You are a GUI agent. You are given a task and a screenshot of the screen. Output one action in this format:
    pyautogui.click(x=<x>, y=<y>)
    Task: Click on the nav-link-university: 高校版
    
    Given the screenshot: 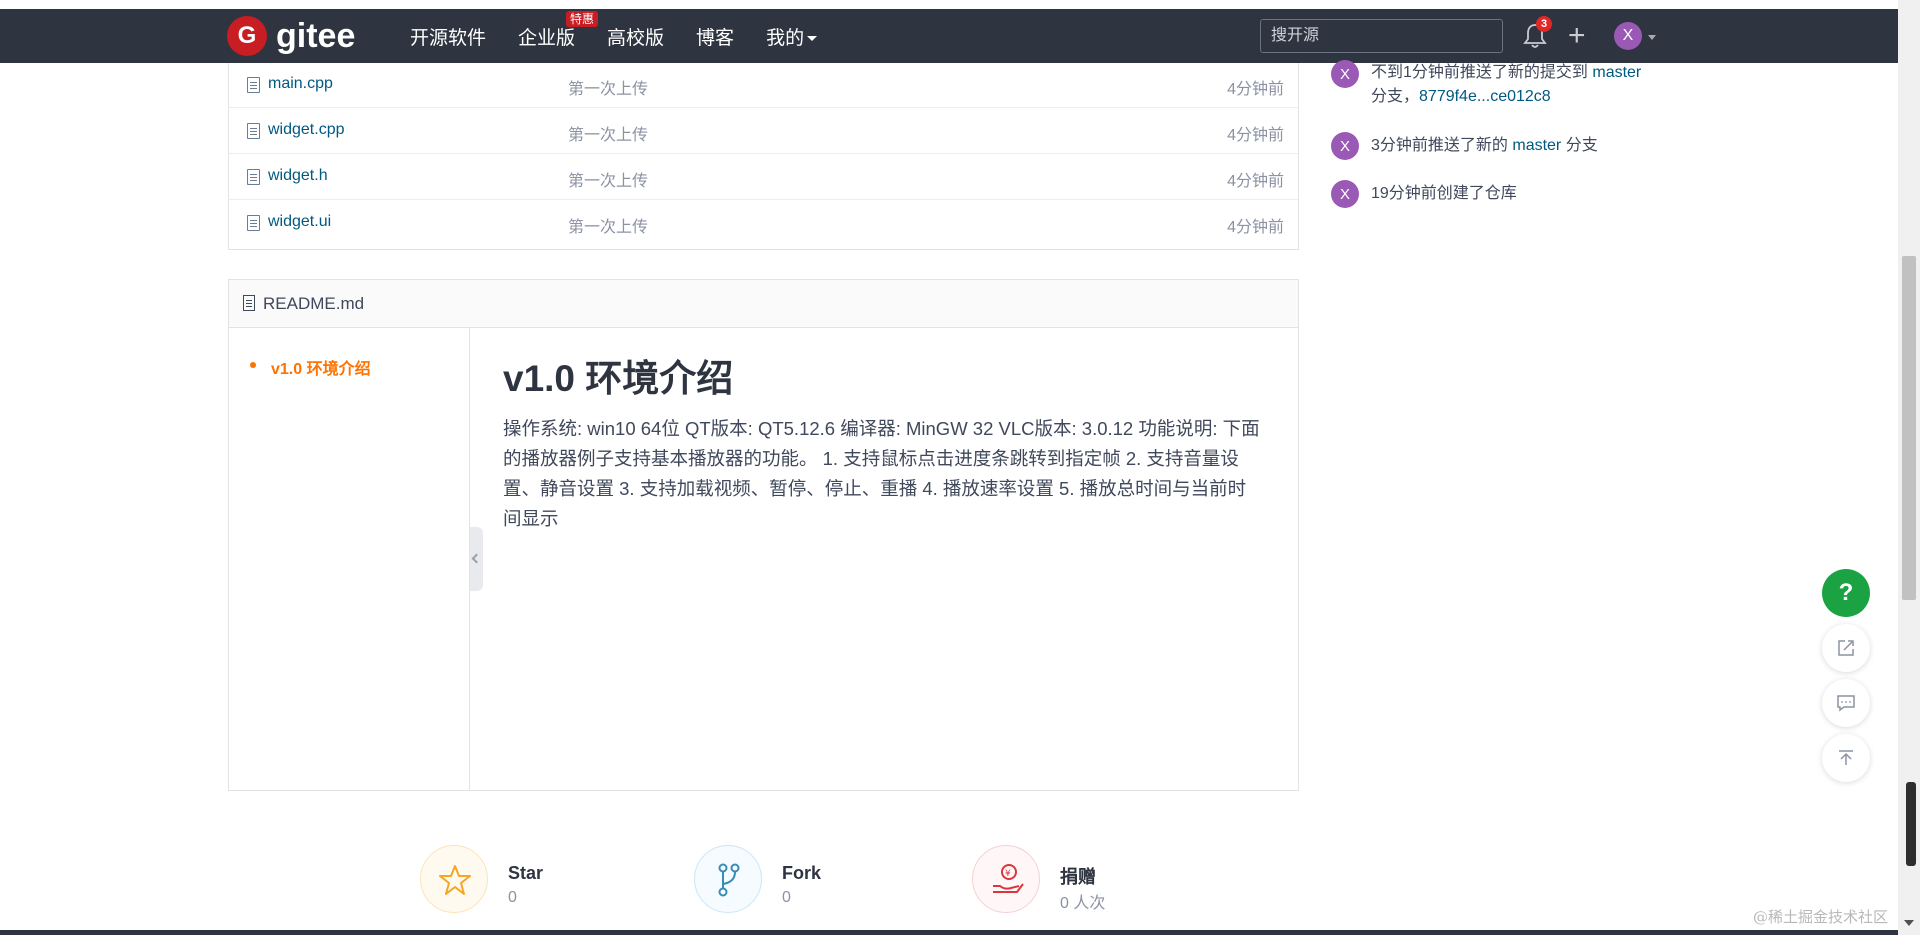 What is the action you would take?
    pyautogui.click(x=635, y=36)
    